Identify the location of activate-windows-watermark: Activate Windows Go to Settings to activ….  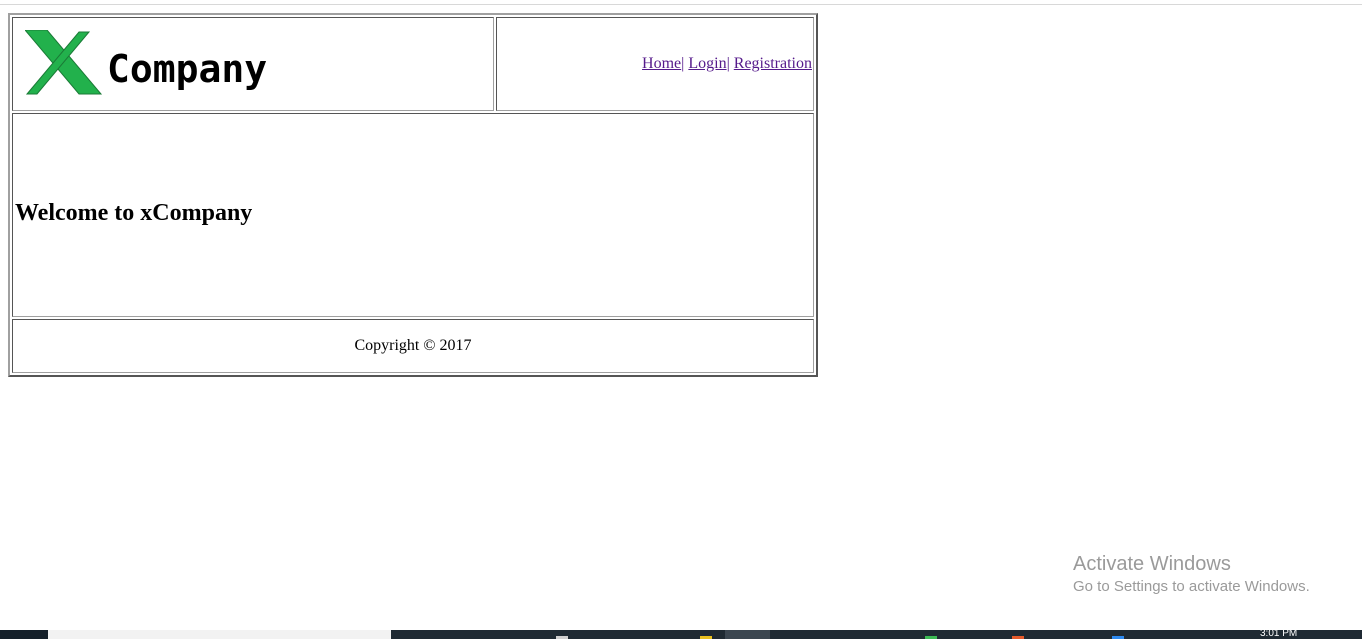
(1191, 575).